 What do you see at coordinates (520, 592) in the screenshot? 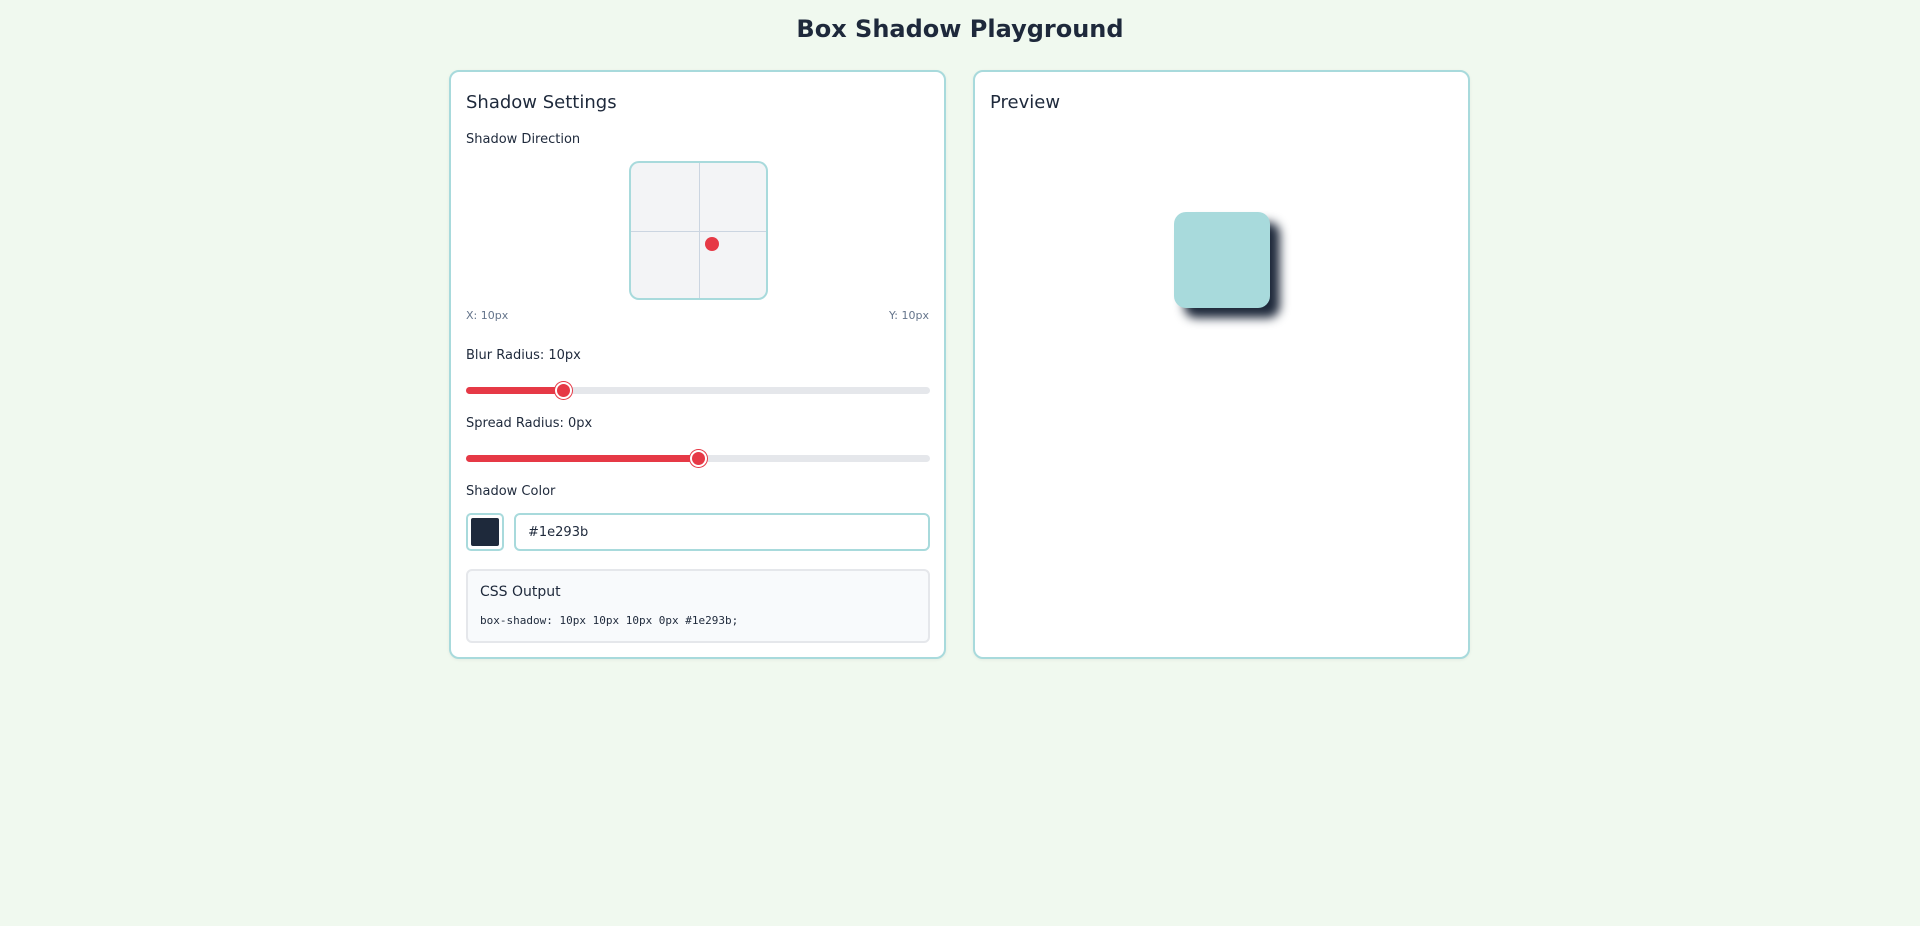
I see `css-output-title: CSS Output` at bounding box center [520, 592].